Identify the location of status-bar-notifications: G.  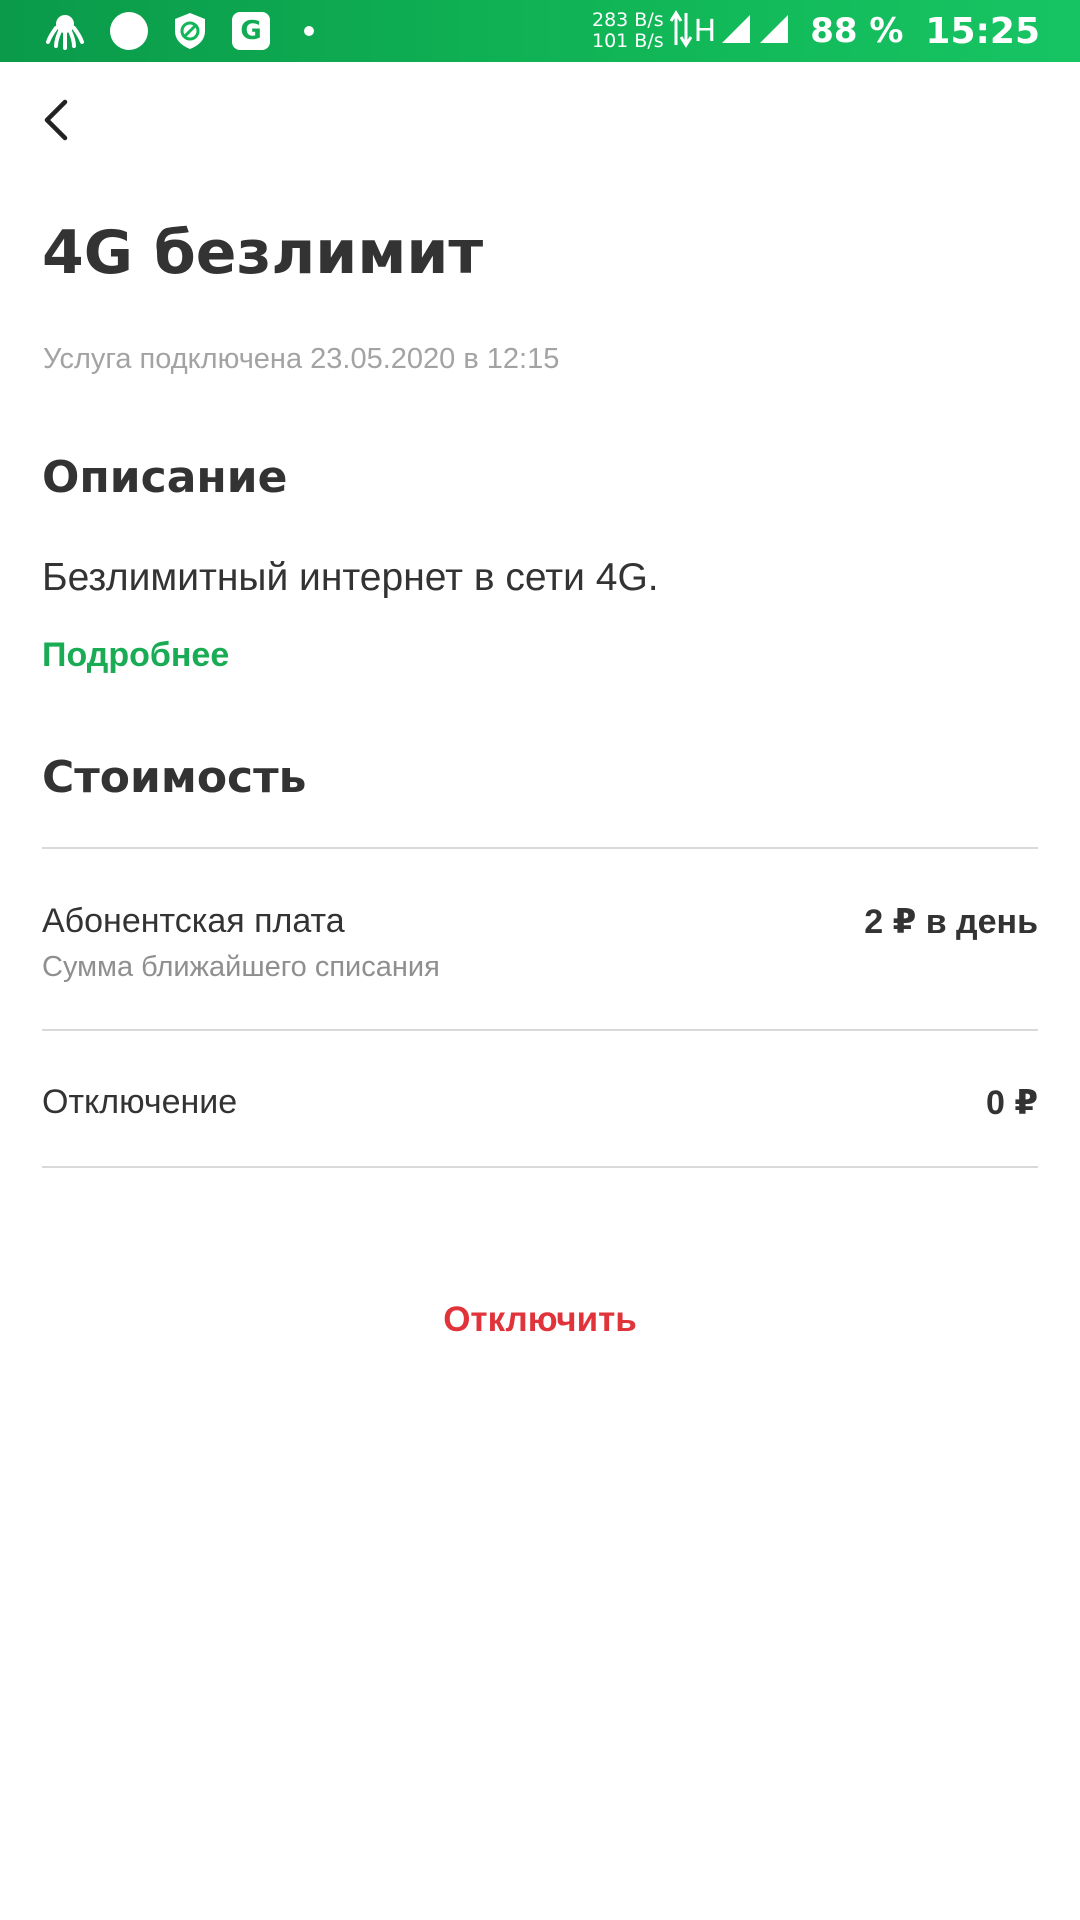
(179, 31).